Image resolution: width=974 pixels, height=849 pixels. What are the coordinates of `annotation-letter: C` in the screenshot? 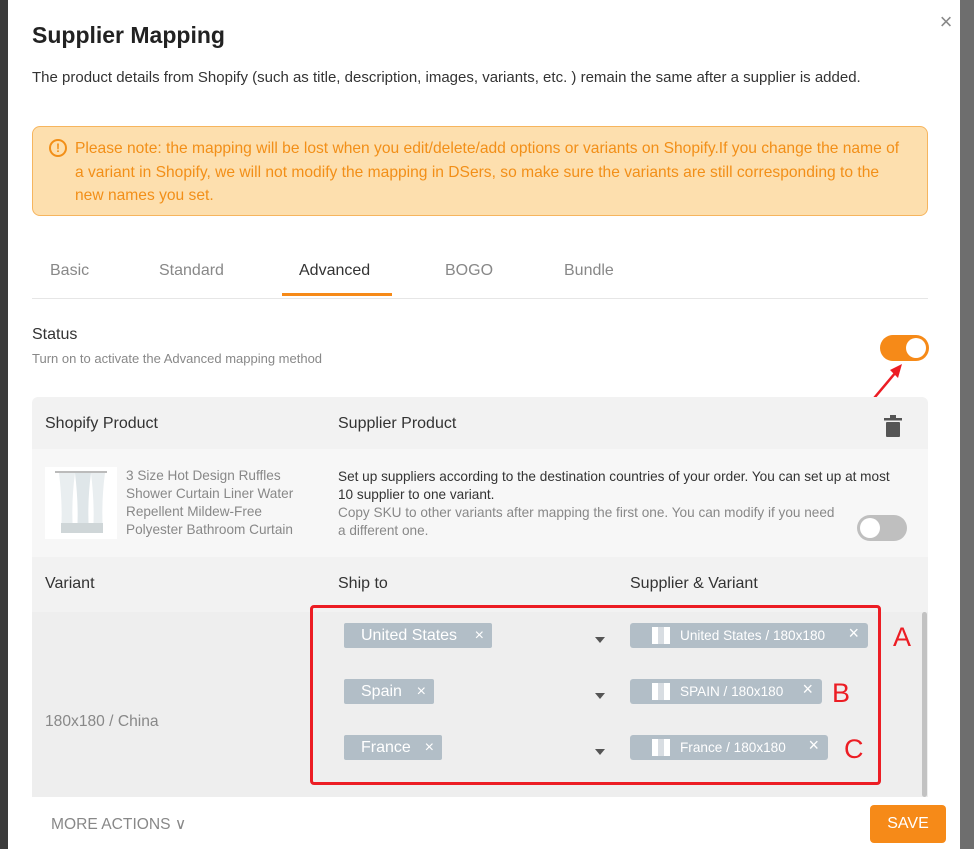 It's located at (854, 749).